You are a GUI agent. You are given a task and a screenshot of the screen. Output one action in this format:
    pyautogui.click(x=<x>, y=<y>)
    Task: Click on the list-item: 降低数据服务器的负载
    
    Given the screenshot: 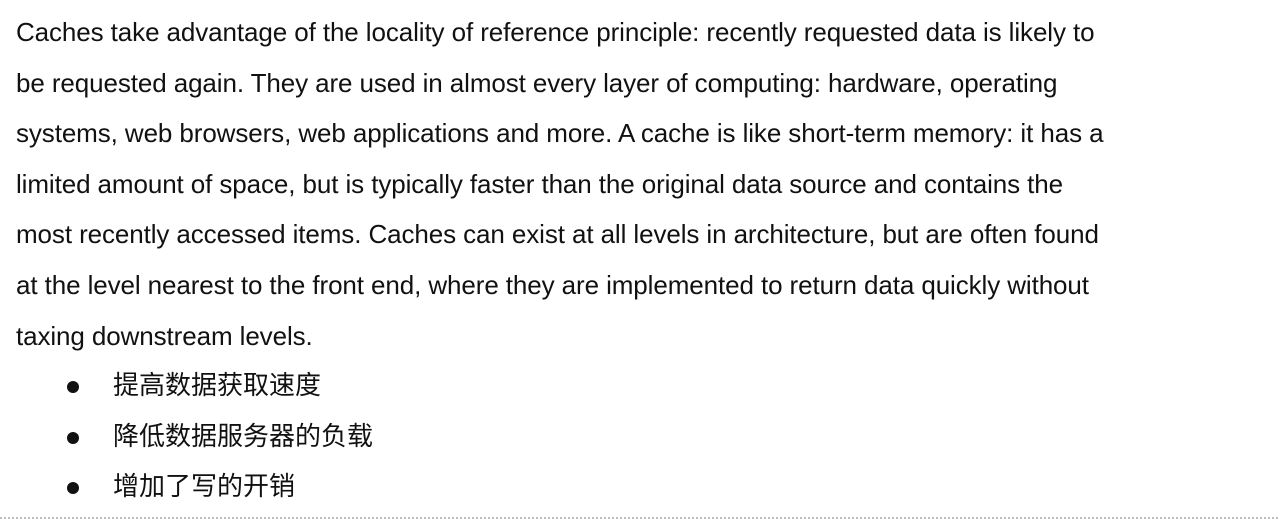 What is the action you would take?
    pyautogui.click(x=641, y=437)
    